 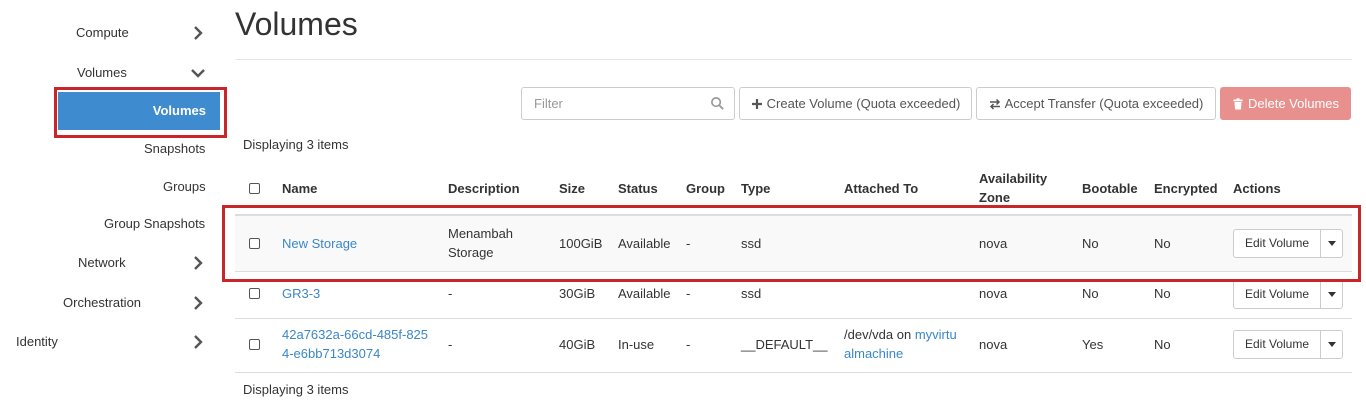 I want to click on select-all-checkbox, so click(x=254, y=188).